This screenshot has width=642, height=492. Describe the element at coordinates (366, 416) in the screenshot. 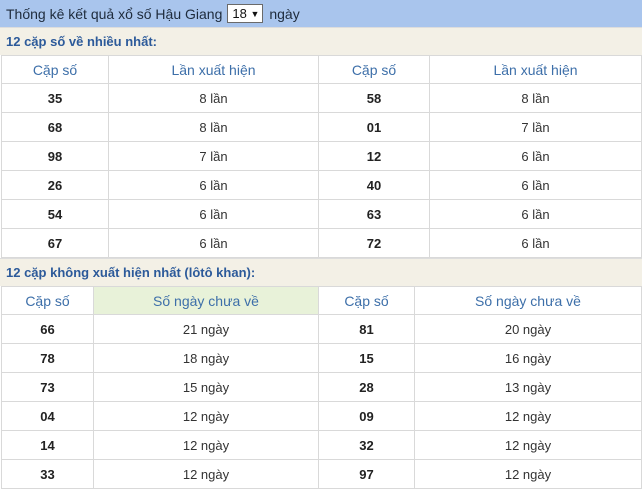

I see `pair-cell: 09` at that location.